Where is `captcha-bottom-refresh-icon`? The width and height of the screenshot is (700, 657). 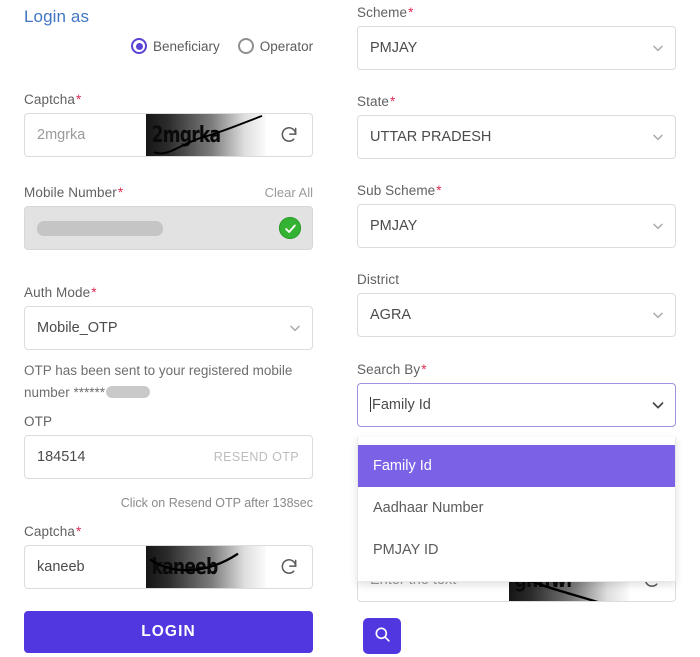
captcha-bottom-refresh-icon is located at coordinates (289, 567).